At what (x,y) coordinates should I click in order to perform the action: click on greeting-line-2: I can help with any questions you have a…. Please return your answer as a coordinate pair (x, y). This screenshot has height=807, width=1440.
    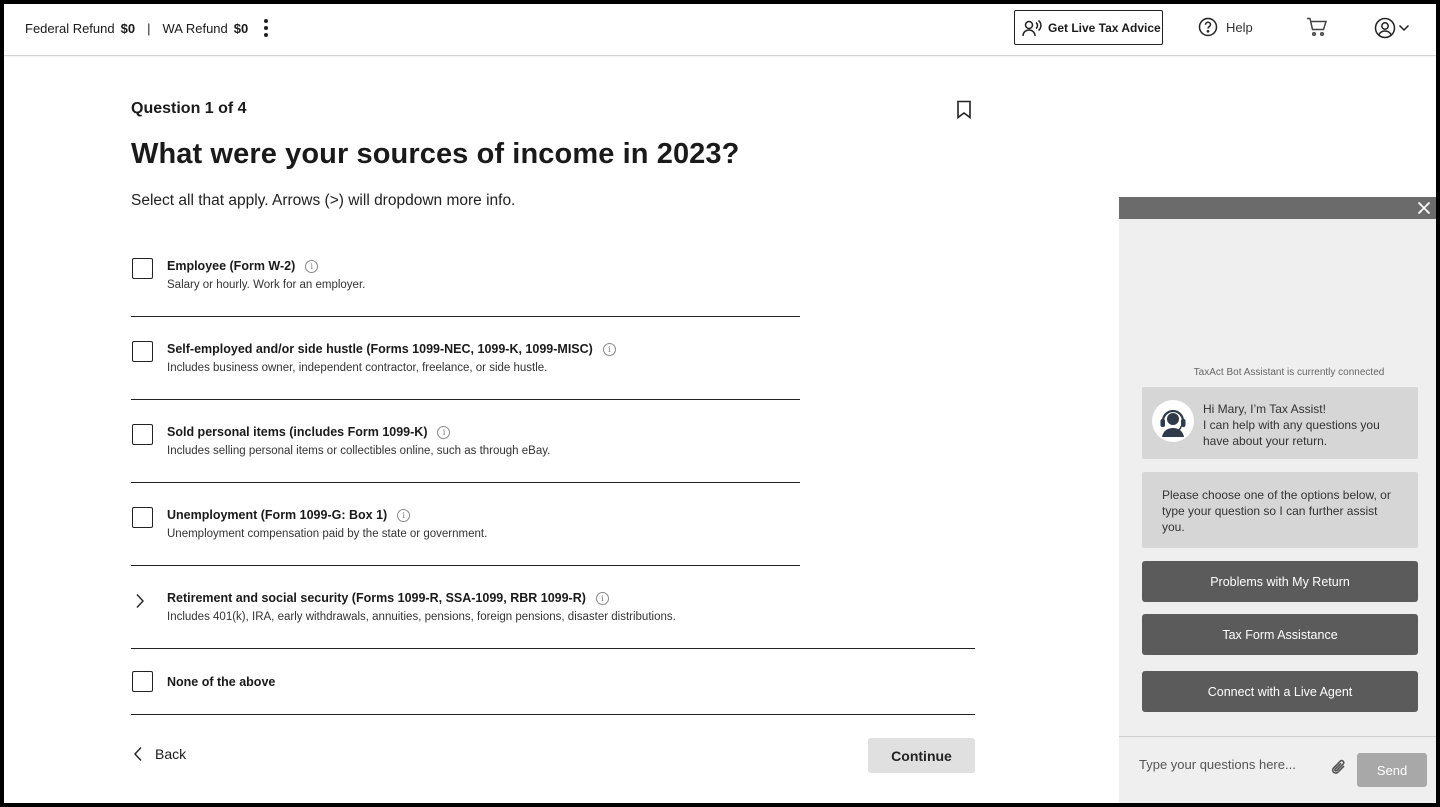
    Looking at the image, I should click on (1291, 433).